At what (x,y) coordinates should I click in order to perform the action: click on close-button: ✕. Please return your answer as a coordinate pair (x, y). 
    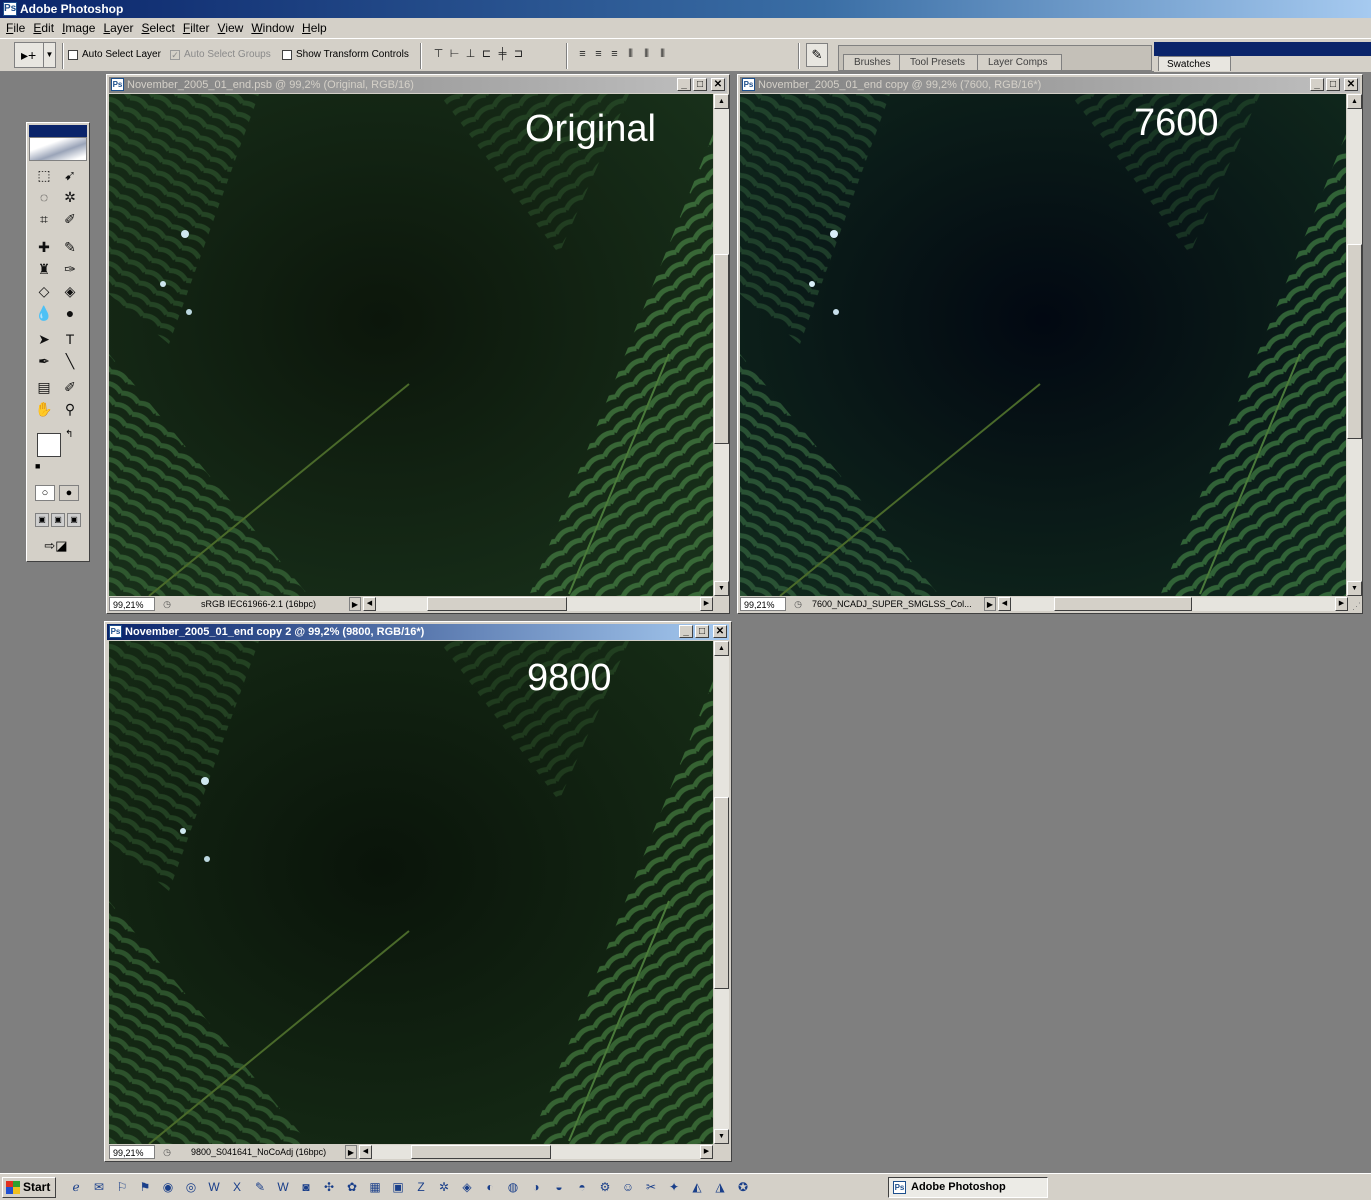
    Looking at the image, I should click on (720, 631).